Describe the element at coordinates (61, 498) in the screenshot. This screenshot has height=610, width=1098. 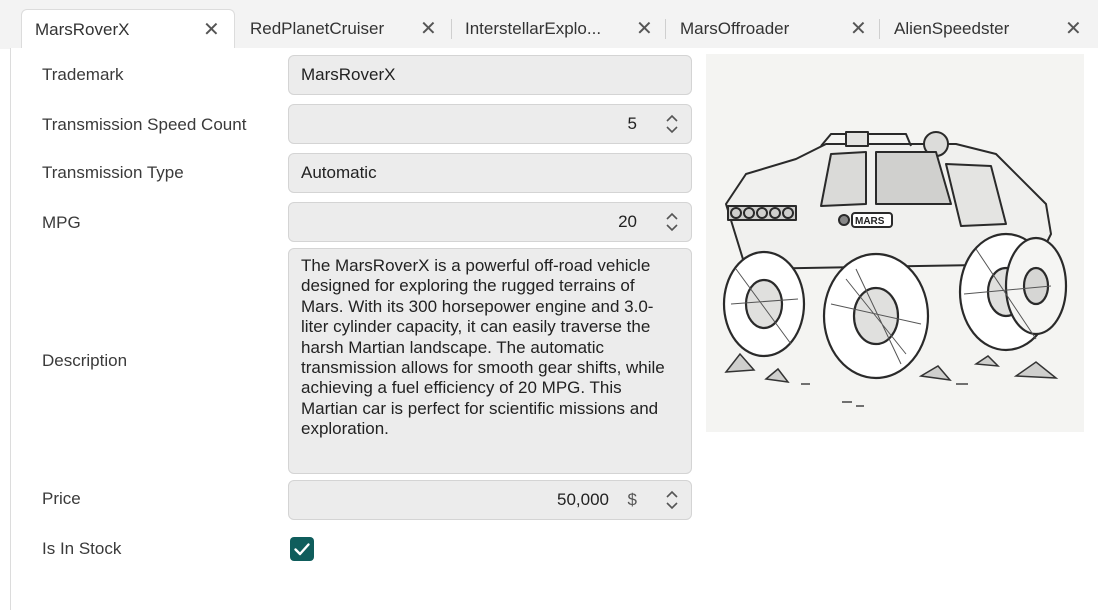
I see `price-label: Price` at that location.